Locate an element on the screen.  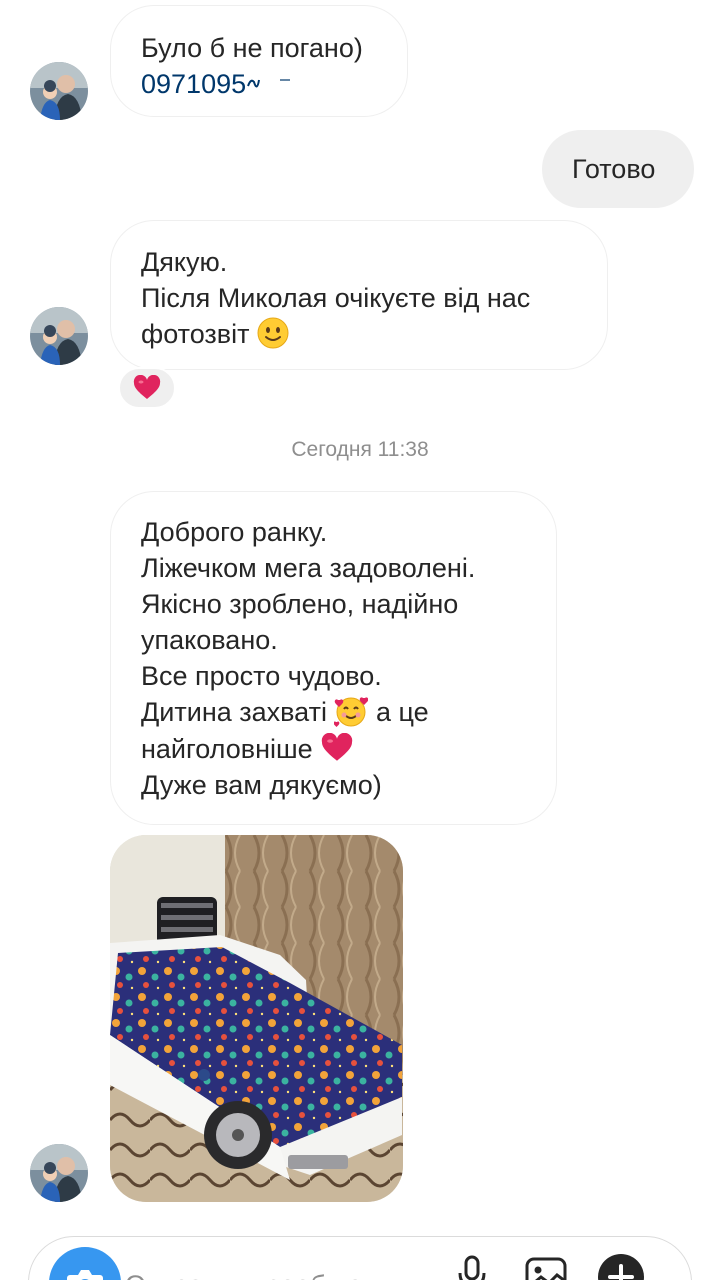
car-bed-photo is located at coordinates (256, 1018).